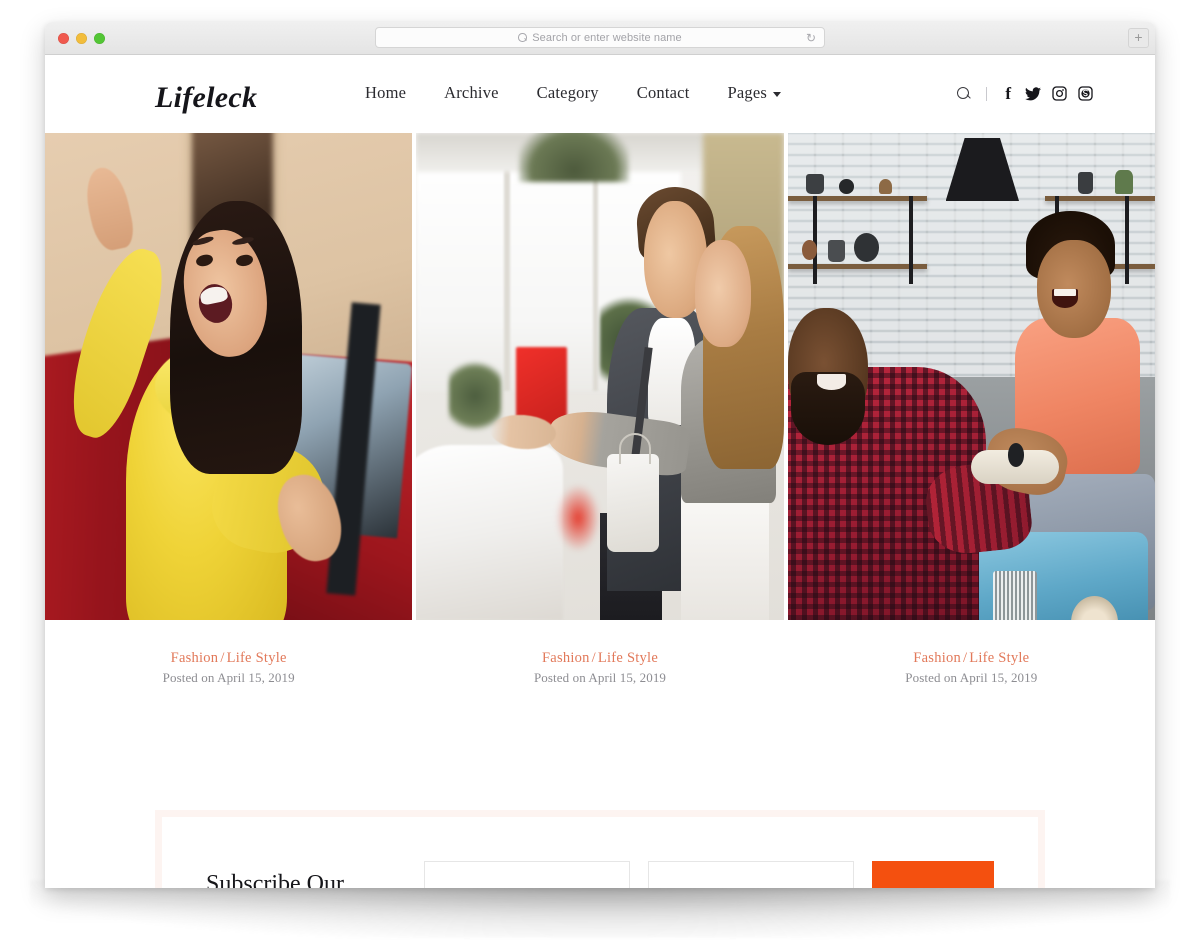 Image resolution: width=1200 pixels, height=946 pixels. I want to click on subscribe-inner: Subscribe Our, so click(600, 852).